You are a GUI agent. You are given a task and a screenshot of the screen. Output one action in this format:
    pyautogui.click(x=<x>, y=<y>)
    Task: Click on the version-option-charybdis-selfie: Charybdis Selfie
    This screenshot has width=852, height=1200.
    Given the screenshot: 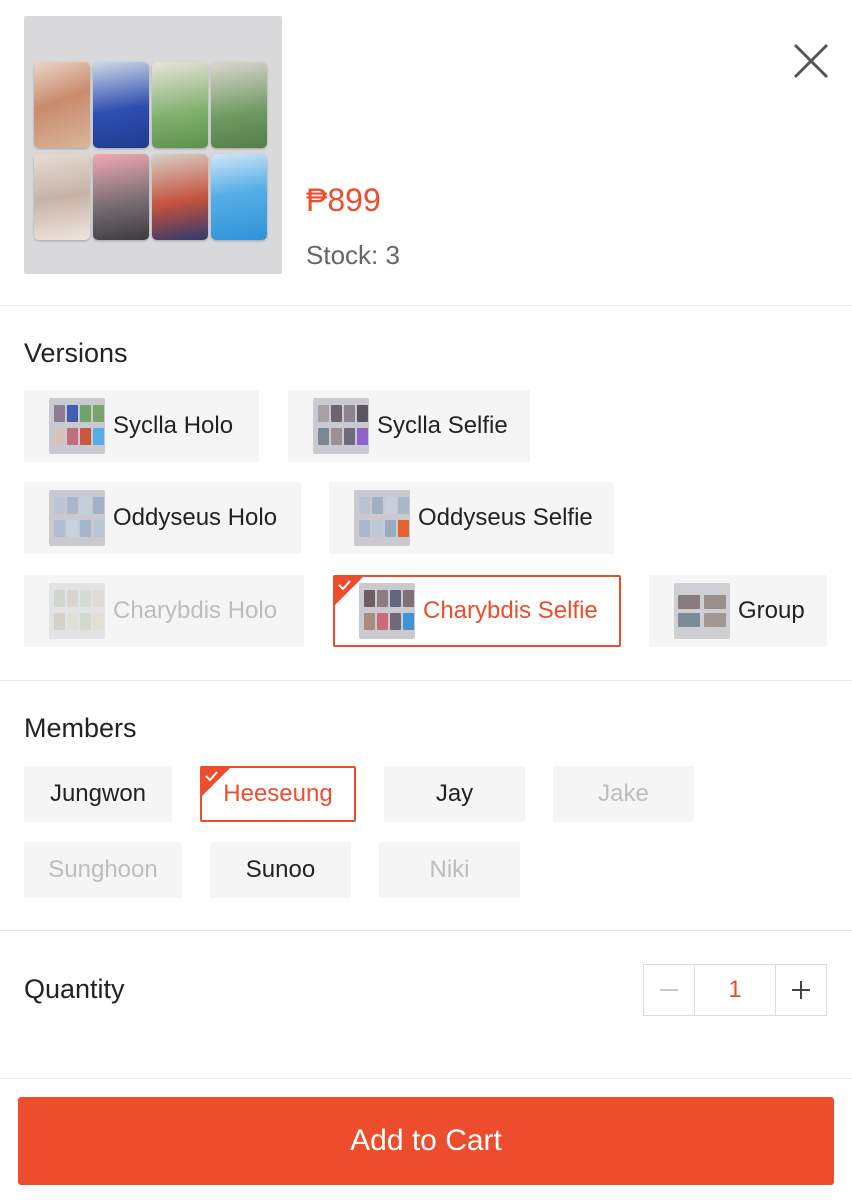 What is the action you would take?
    pyautogui.click(x=477, y=611)
    